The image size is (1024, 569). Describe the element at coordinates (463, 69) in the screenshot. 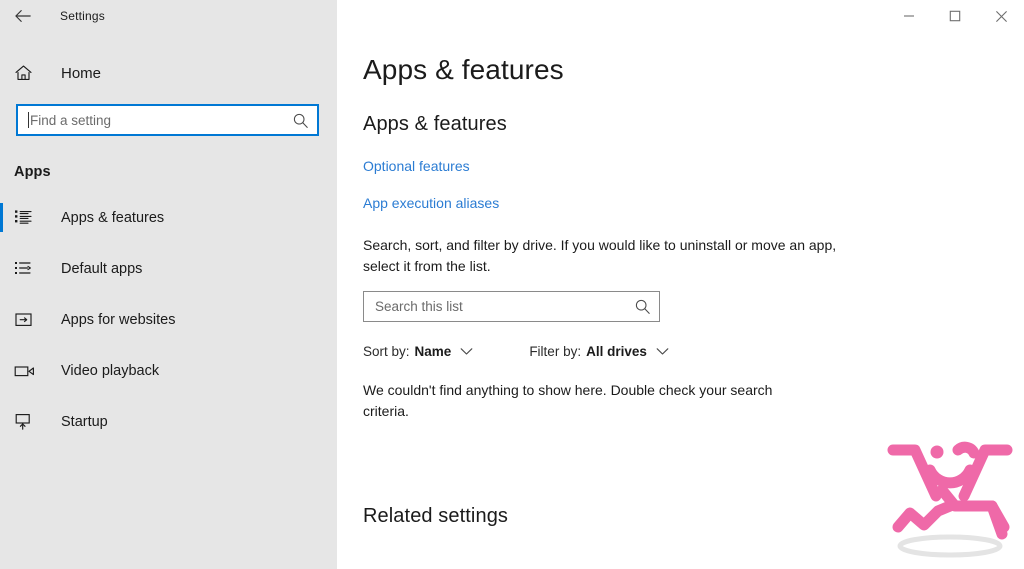

I see `page-title: Apps & features` at that location.